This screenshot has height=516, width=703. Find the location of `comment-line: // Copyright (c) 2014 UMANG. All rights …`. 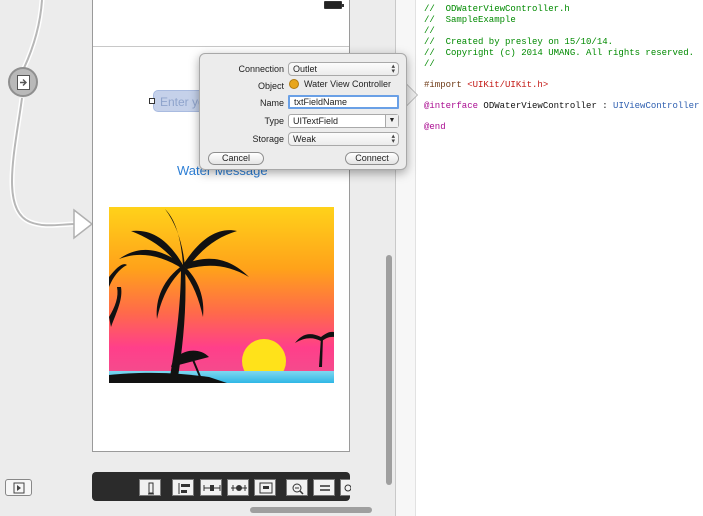

comment-line: // Copyright (c) 2014 UMANG. All rights … is located at coordinates (559, 53).